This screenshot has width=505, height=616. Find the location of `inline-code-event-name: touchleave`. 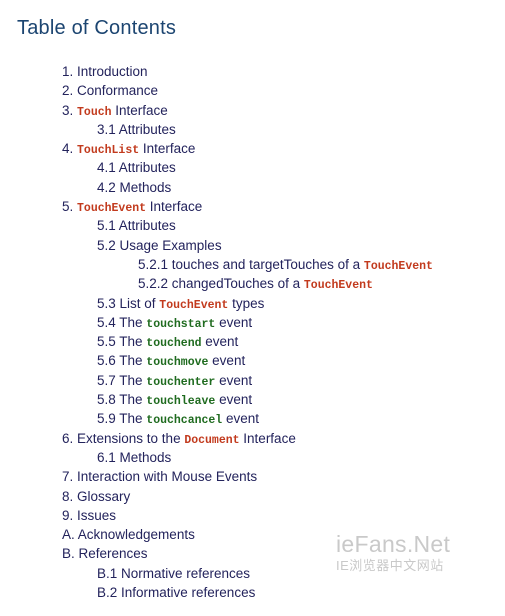

inline-code-event-name: touchleave is located at coordinates (181, 402).